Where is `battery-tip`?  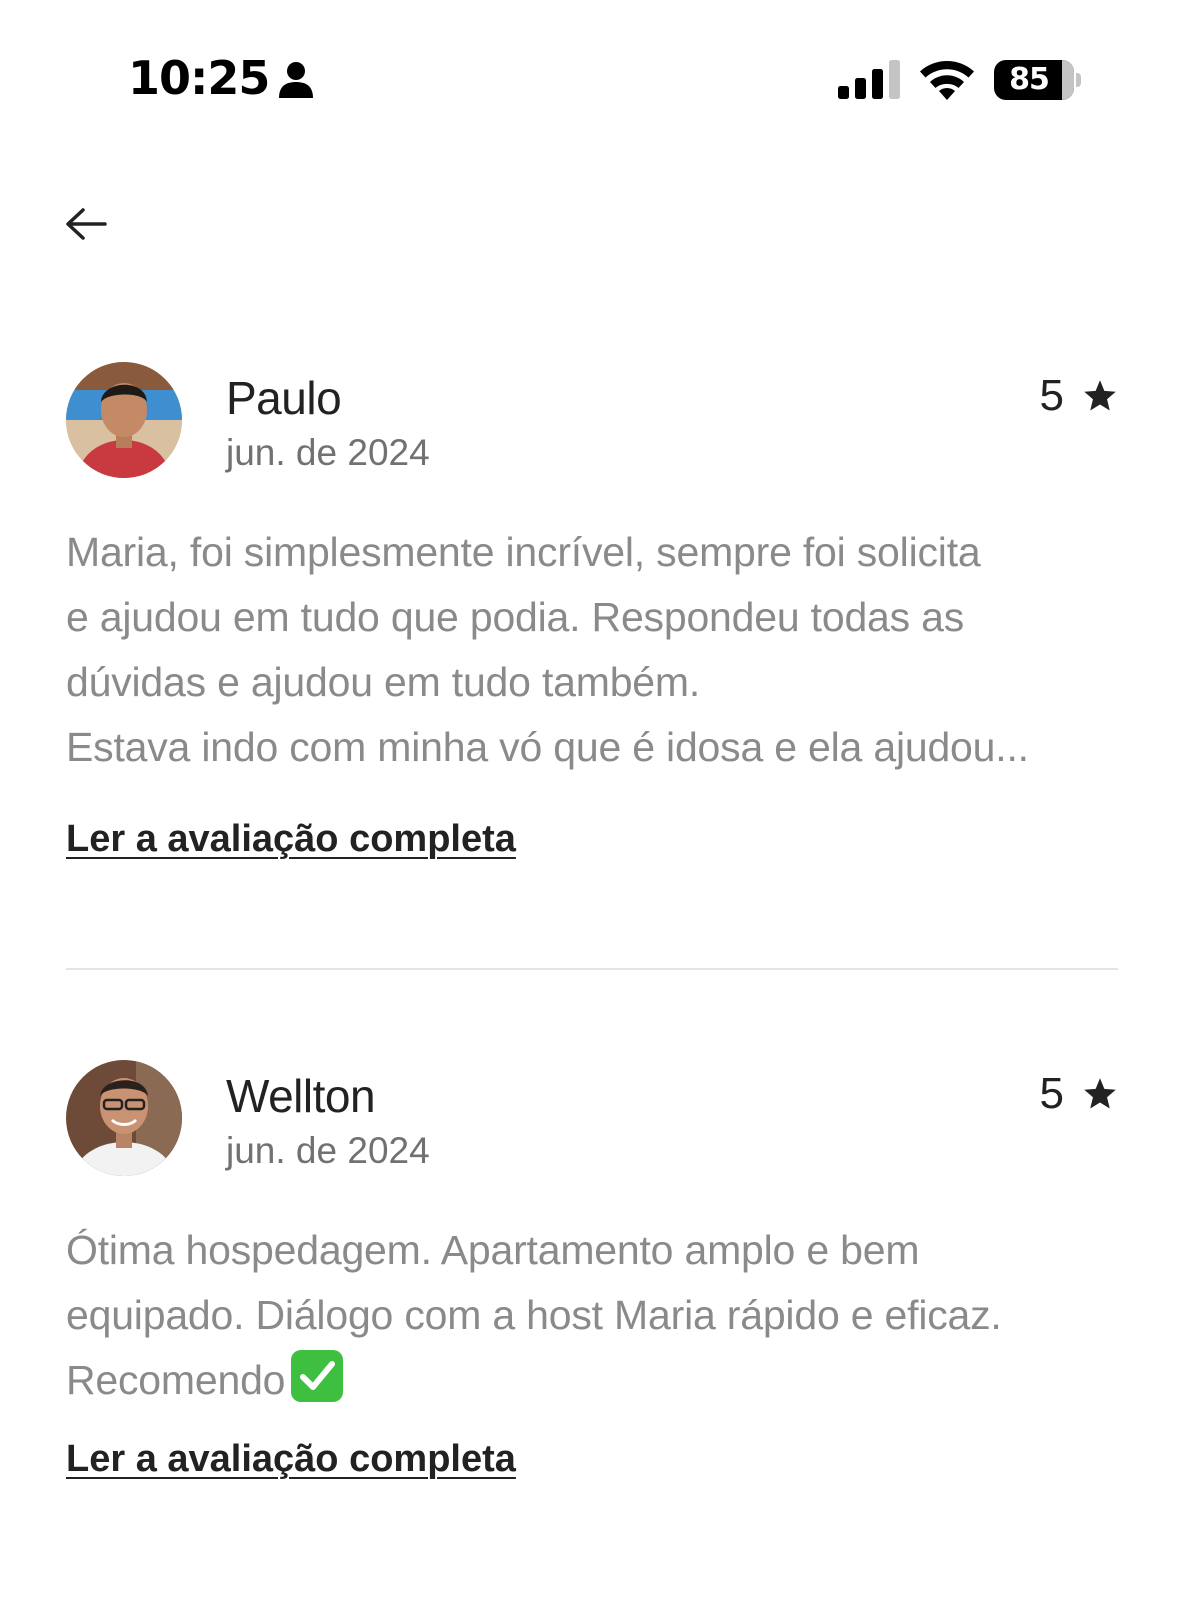 battery-tip is located at coordinates (1078, 80).